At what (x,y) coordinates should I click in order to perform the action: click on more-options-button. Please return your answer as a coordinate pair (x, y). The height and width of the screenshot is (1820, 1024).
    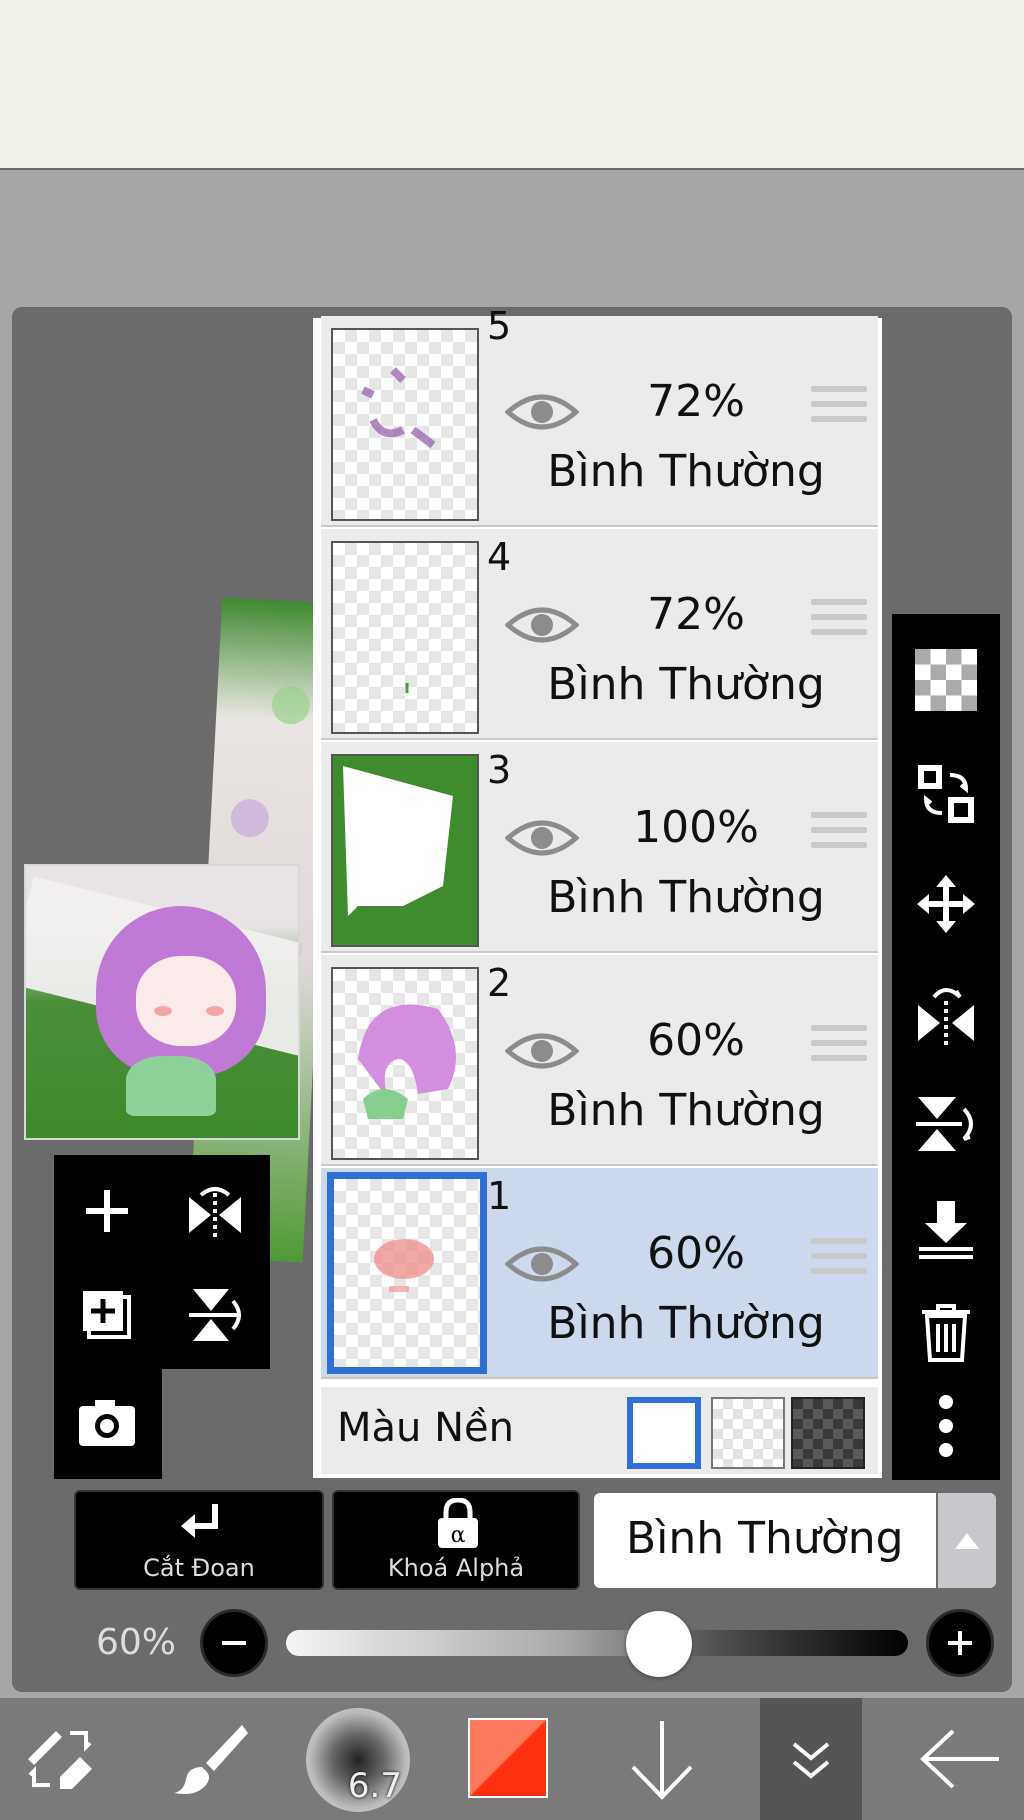
    Looking at the image, I should click on (946, 1426).